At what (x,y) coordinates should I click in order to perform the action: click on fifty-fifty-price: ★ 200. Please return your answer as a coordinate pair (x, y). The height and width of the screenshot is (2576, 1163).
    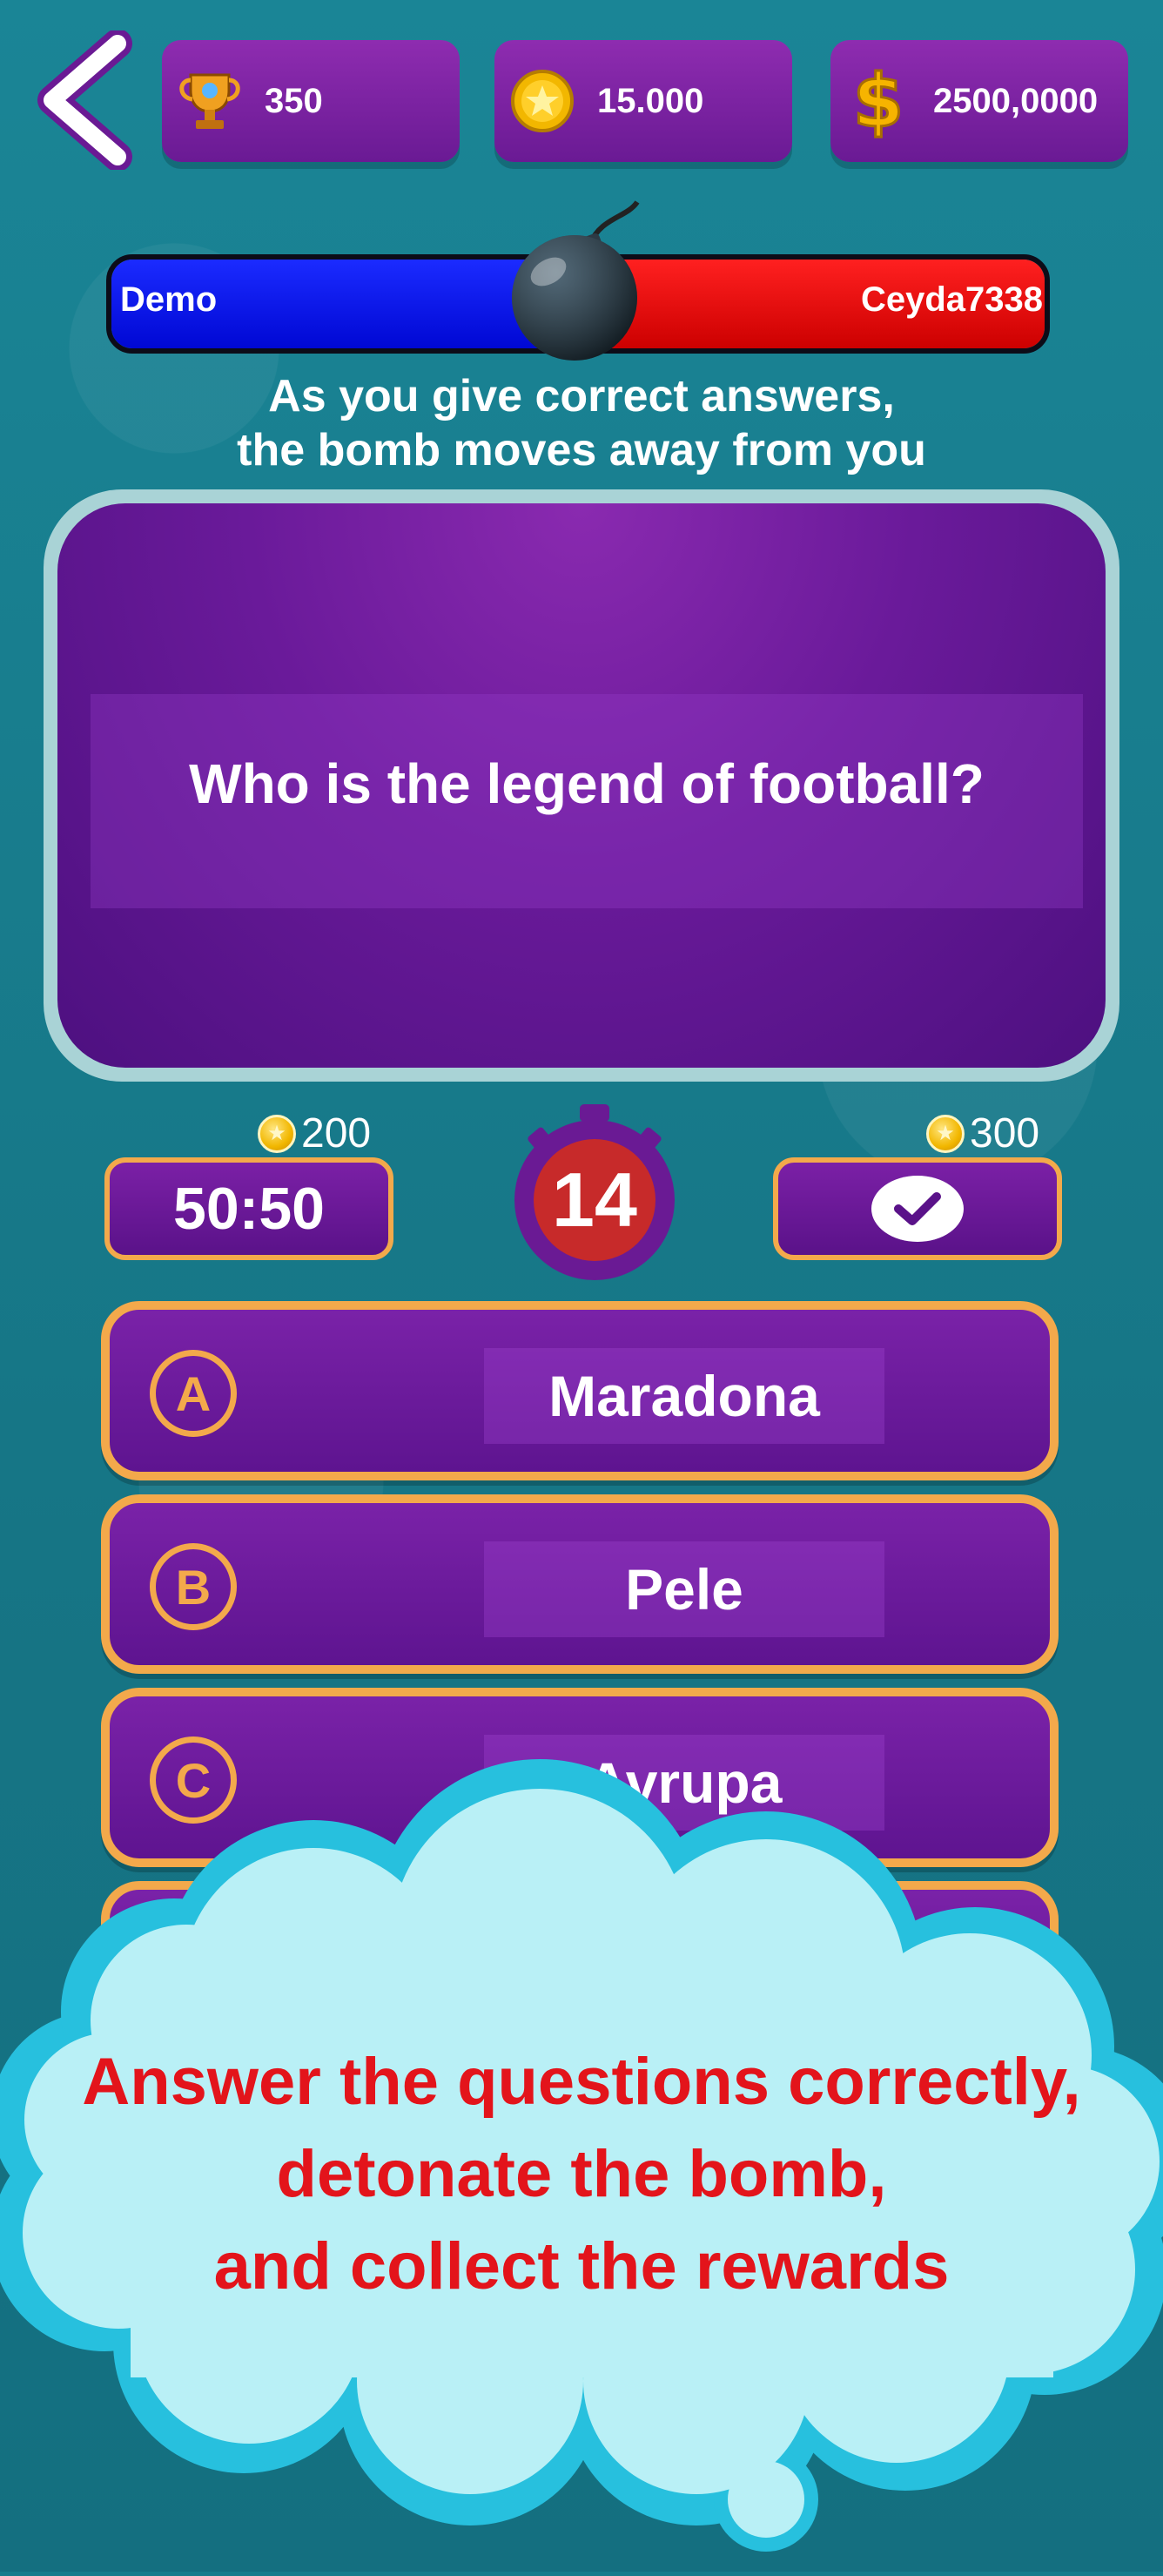
    Looking at the image, I should click on (314, 1133).